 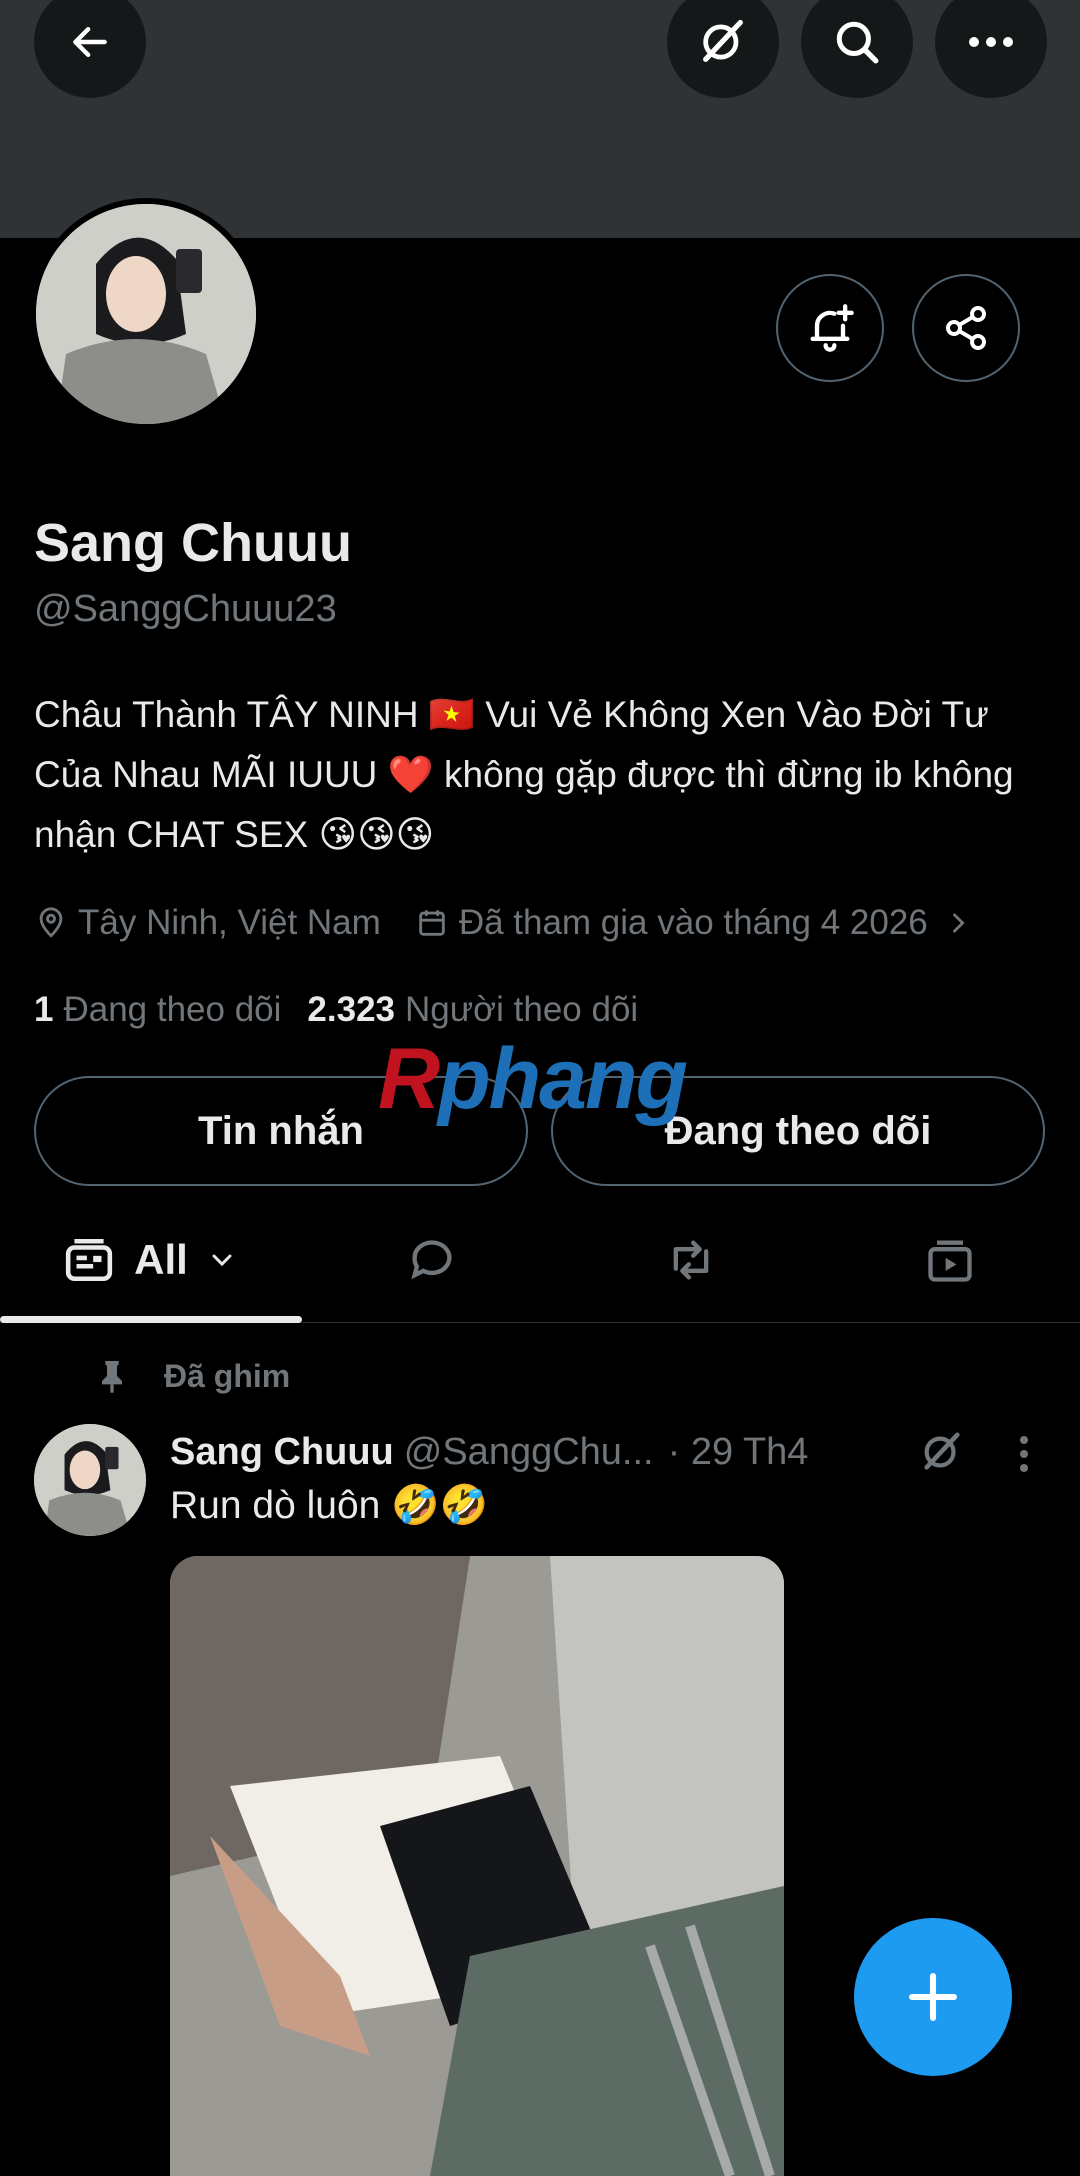 I want to click on search-icon, so click(x=857, y=42).